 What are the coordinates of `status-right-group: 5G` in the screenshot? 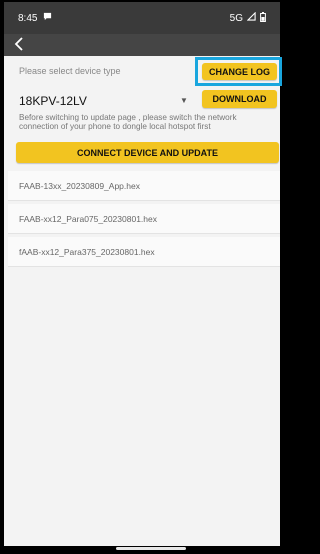 It's located at (247, 18).